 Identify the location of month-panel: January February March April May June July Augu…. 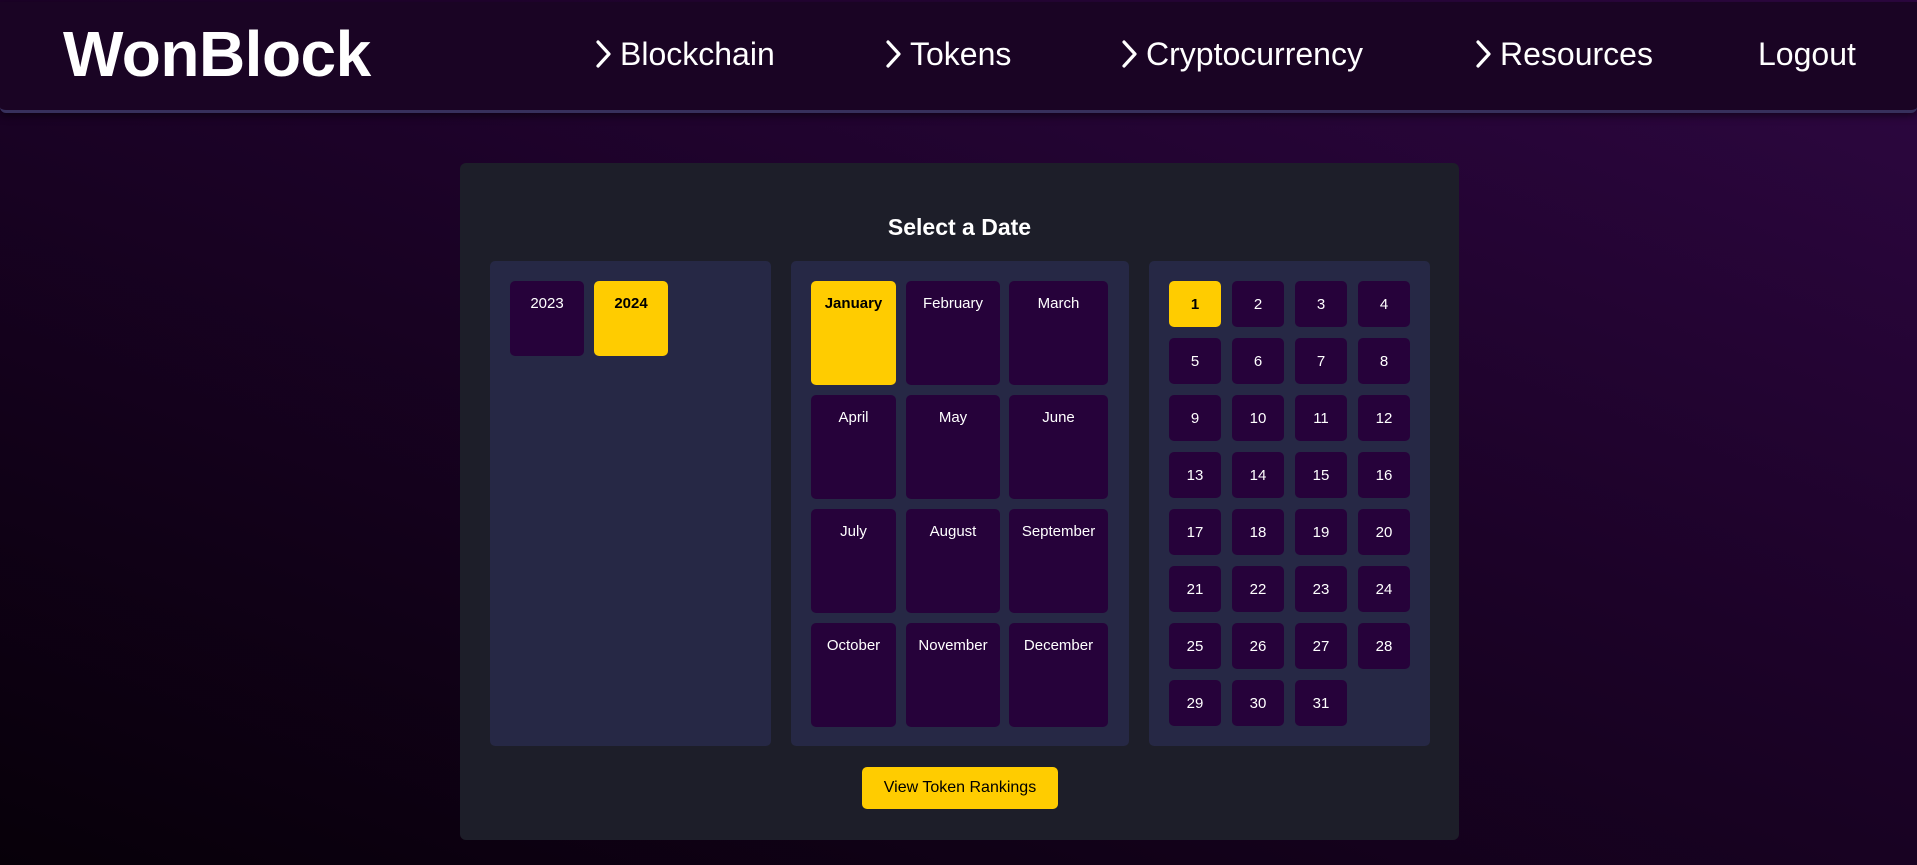
(960, 503).